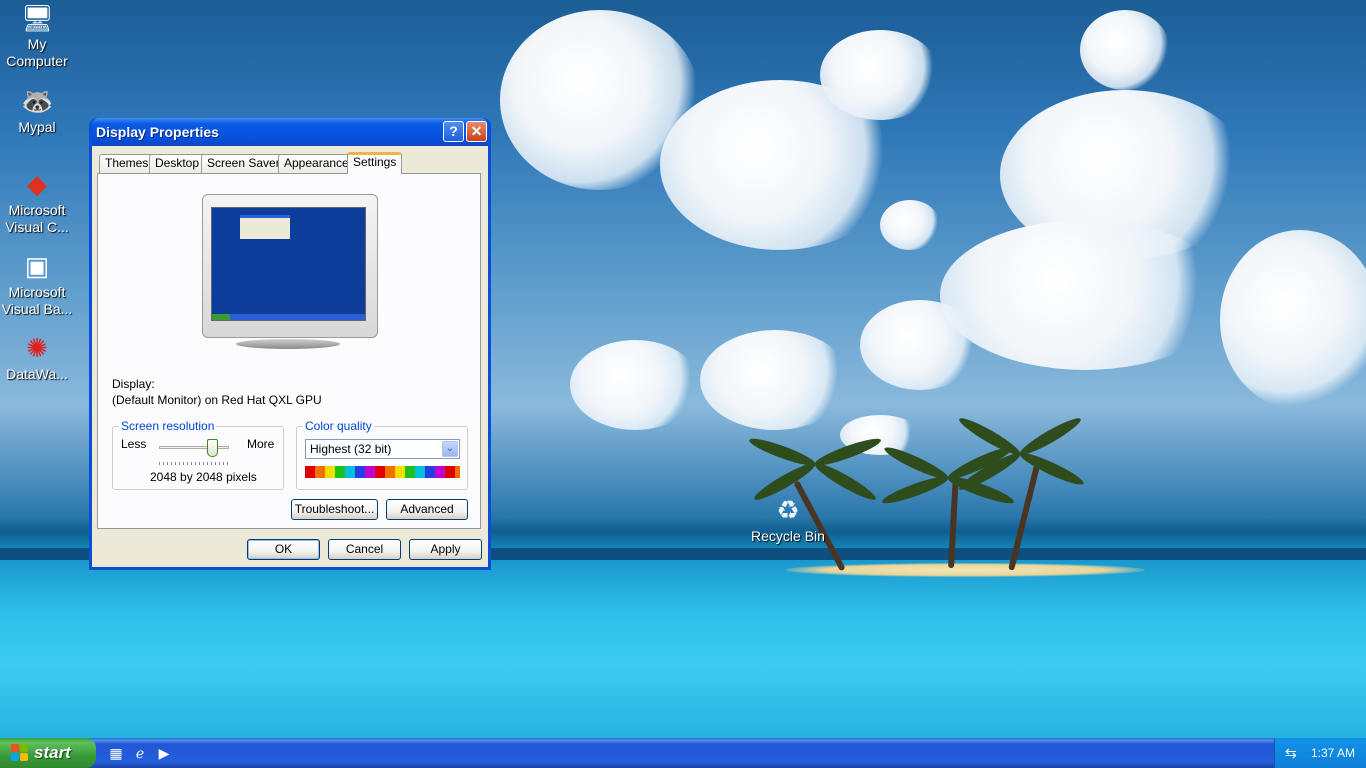  I want to click on clock: 1:37 AM, so click(1333, 753).